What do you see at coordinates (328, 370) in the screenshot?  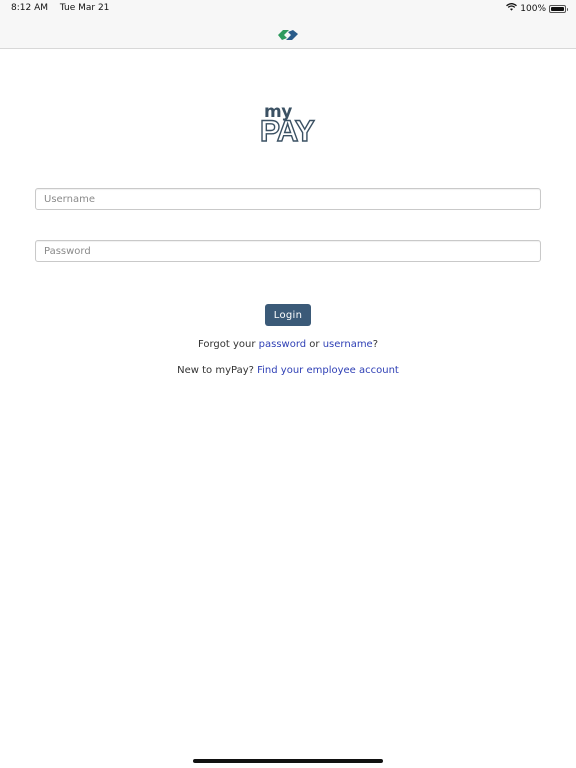 I see `find-employee-account-link: Find your employee account` at bounding box center [328, 370].